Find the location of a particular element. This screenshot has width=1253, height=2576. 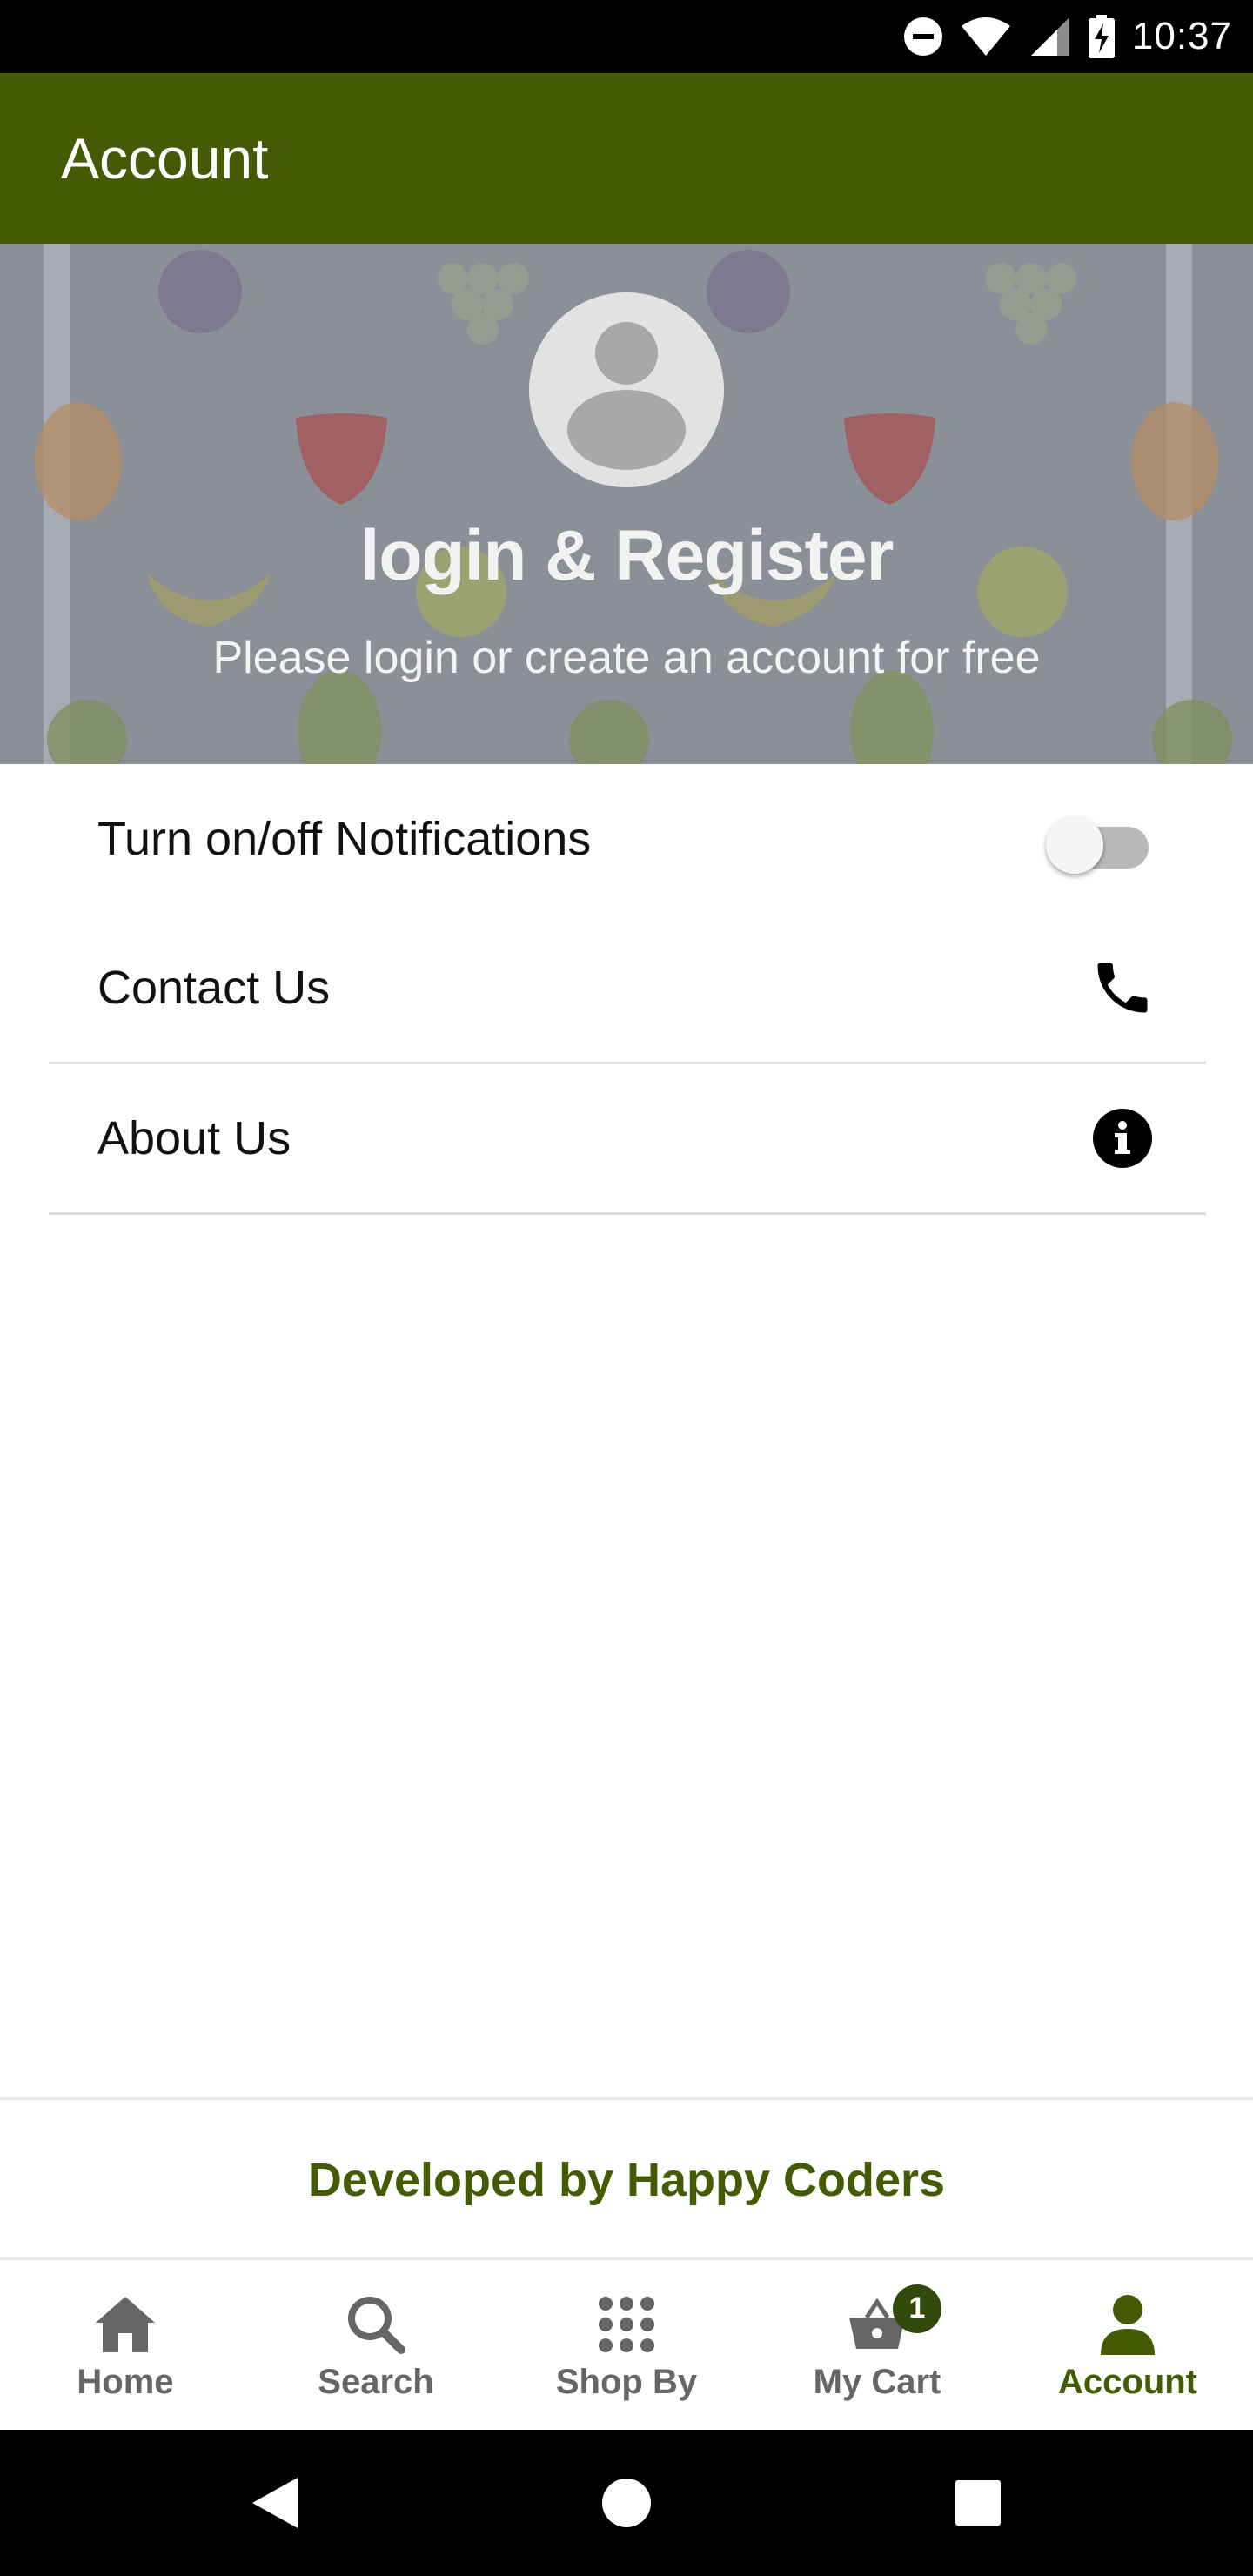

nav-home: Home is located at coordinates (125, 2346).